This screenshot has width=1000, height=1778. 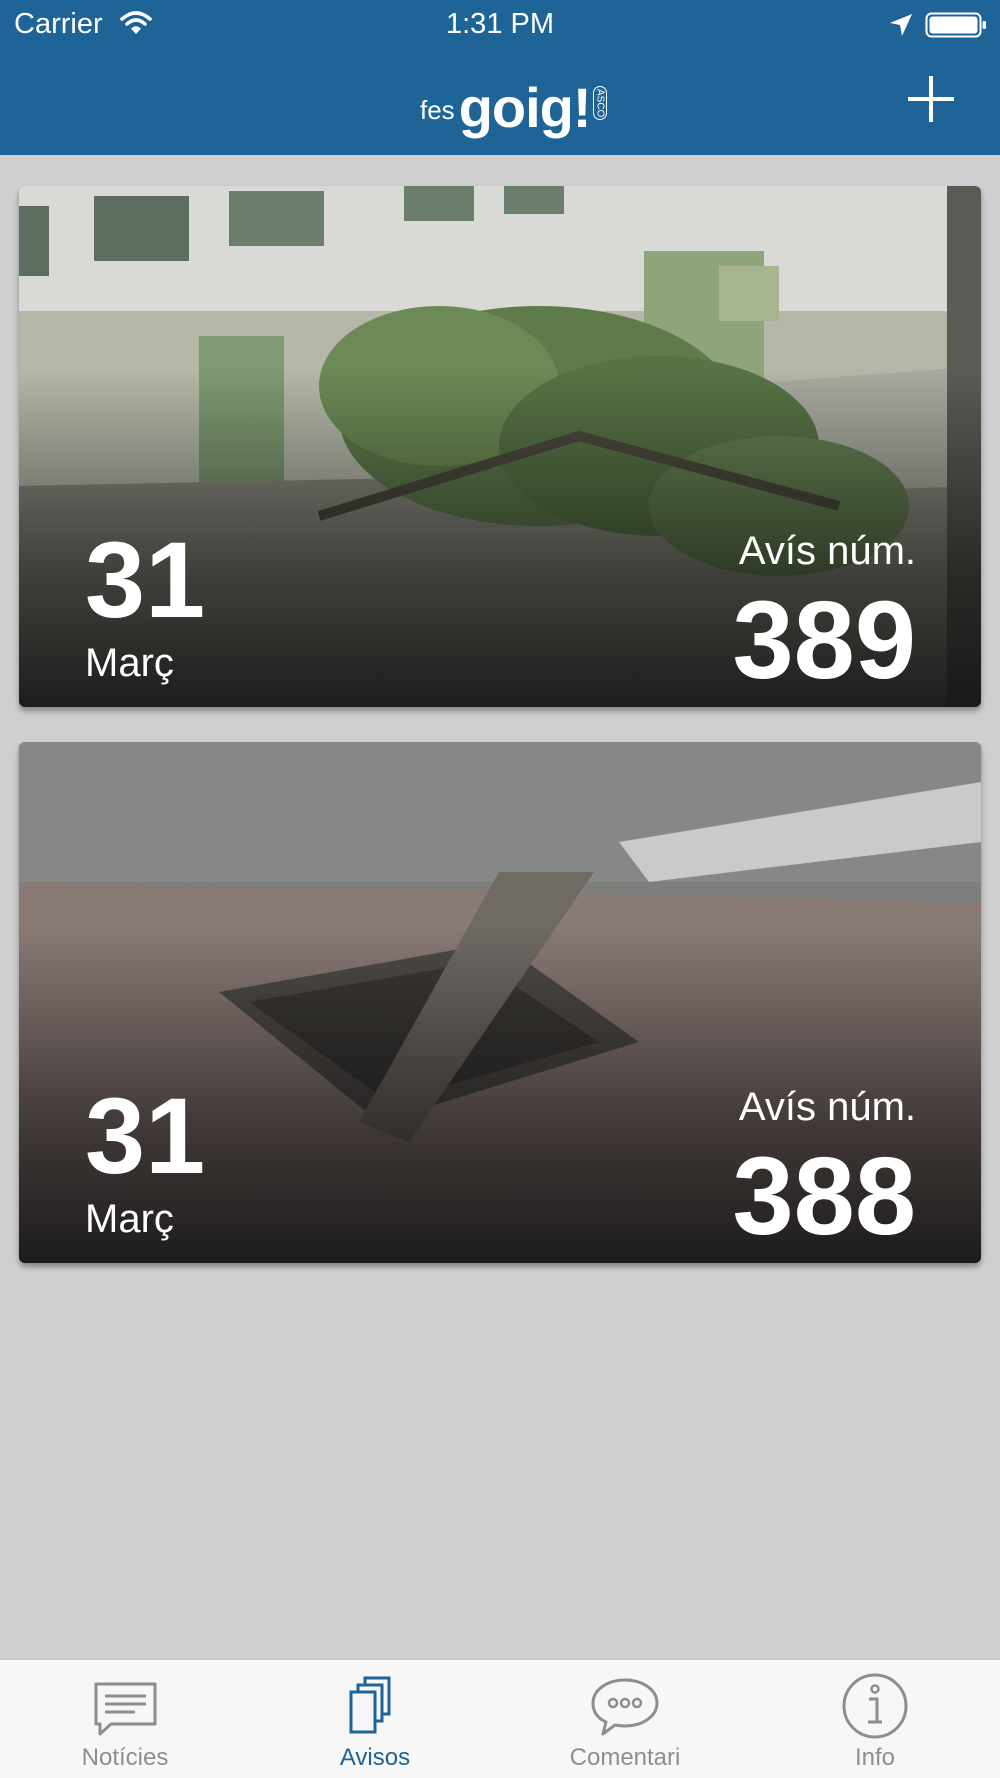 I want to click on header: Carrier 1:31 PM fes goig! ASCO, so click(x=500, y=77).